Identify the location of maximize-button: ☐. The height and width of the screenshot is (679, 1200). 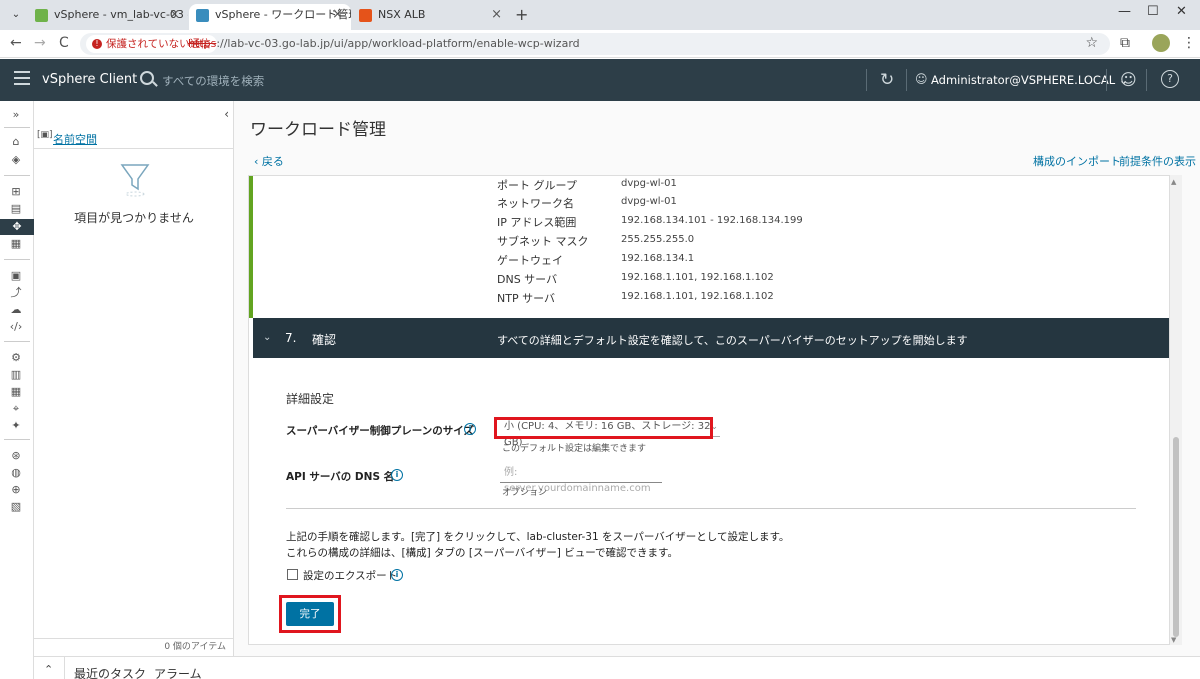
(1153, 11).